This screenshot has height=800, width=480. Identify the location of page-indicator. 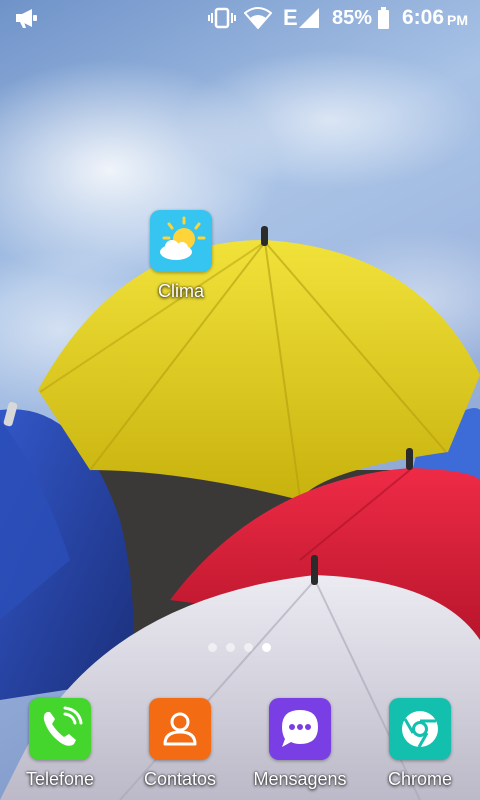
(240, 648).